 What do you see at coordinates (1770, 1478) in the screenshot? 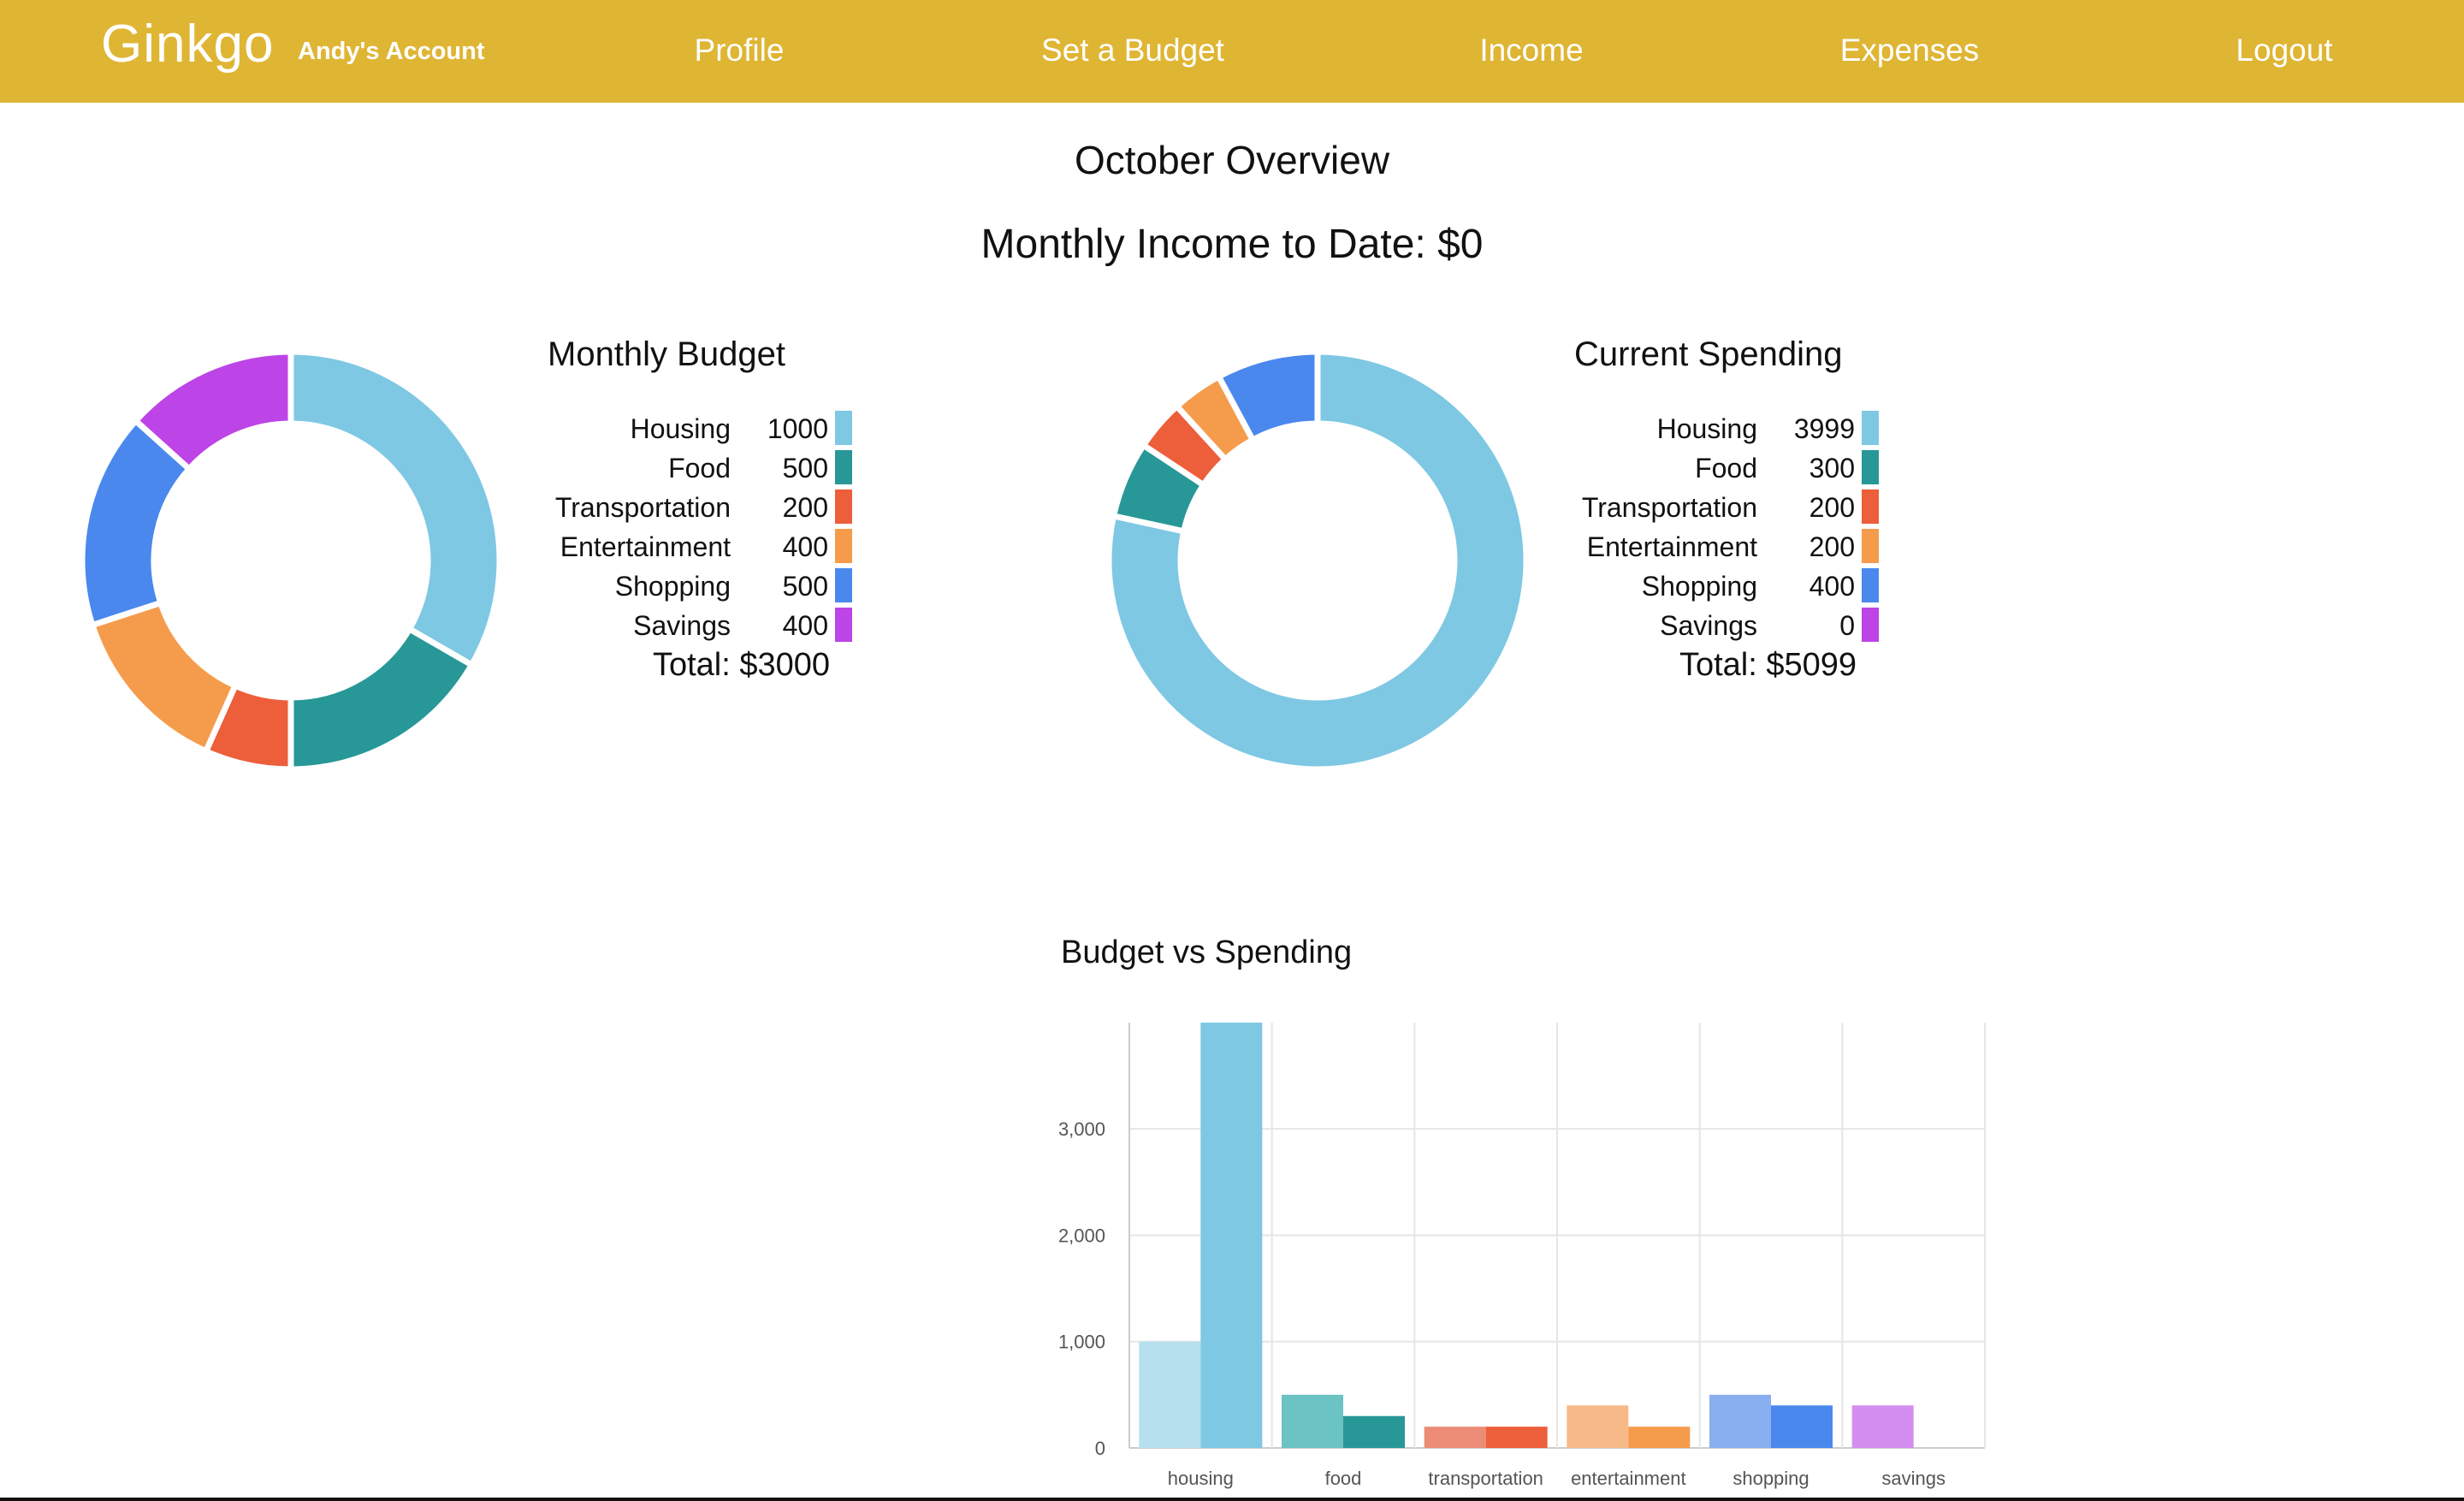
I see `x-tick-label: shopping` at bounding box center [1770, 1478].